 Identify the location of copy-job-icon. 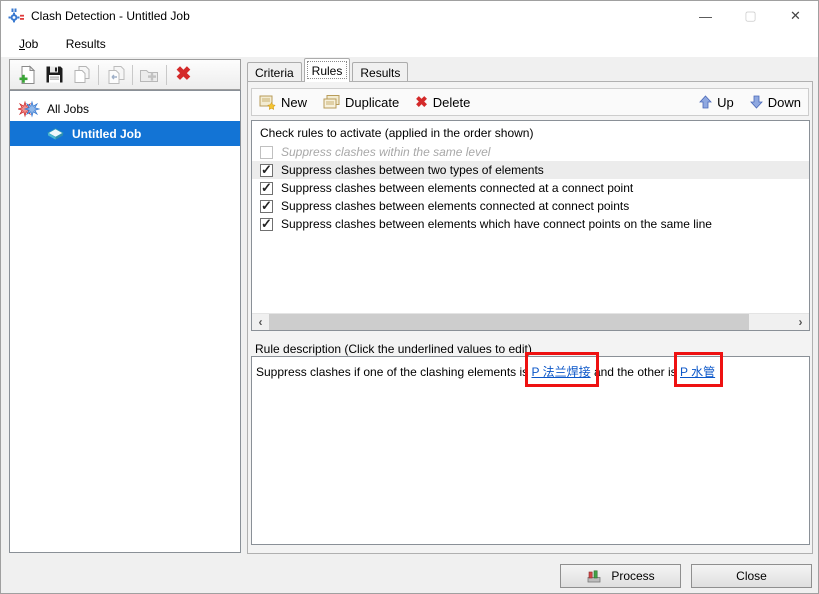
(82, 75).